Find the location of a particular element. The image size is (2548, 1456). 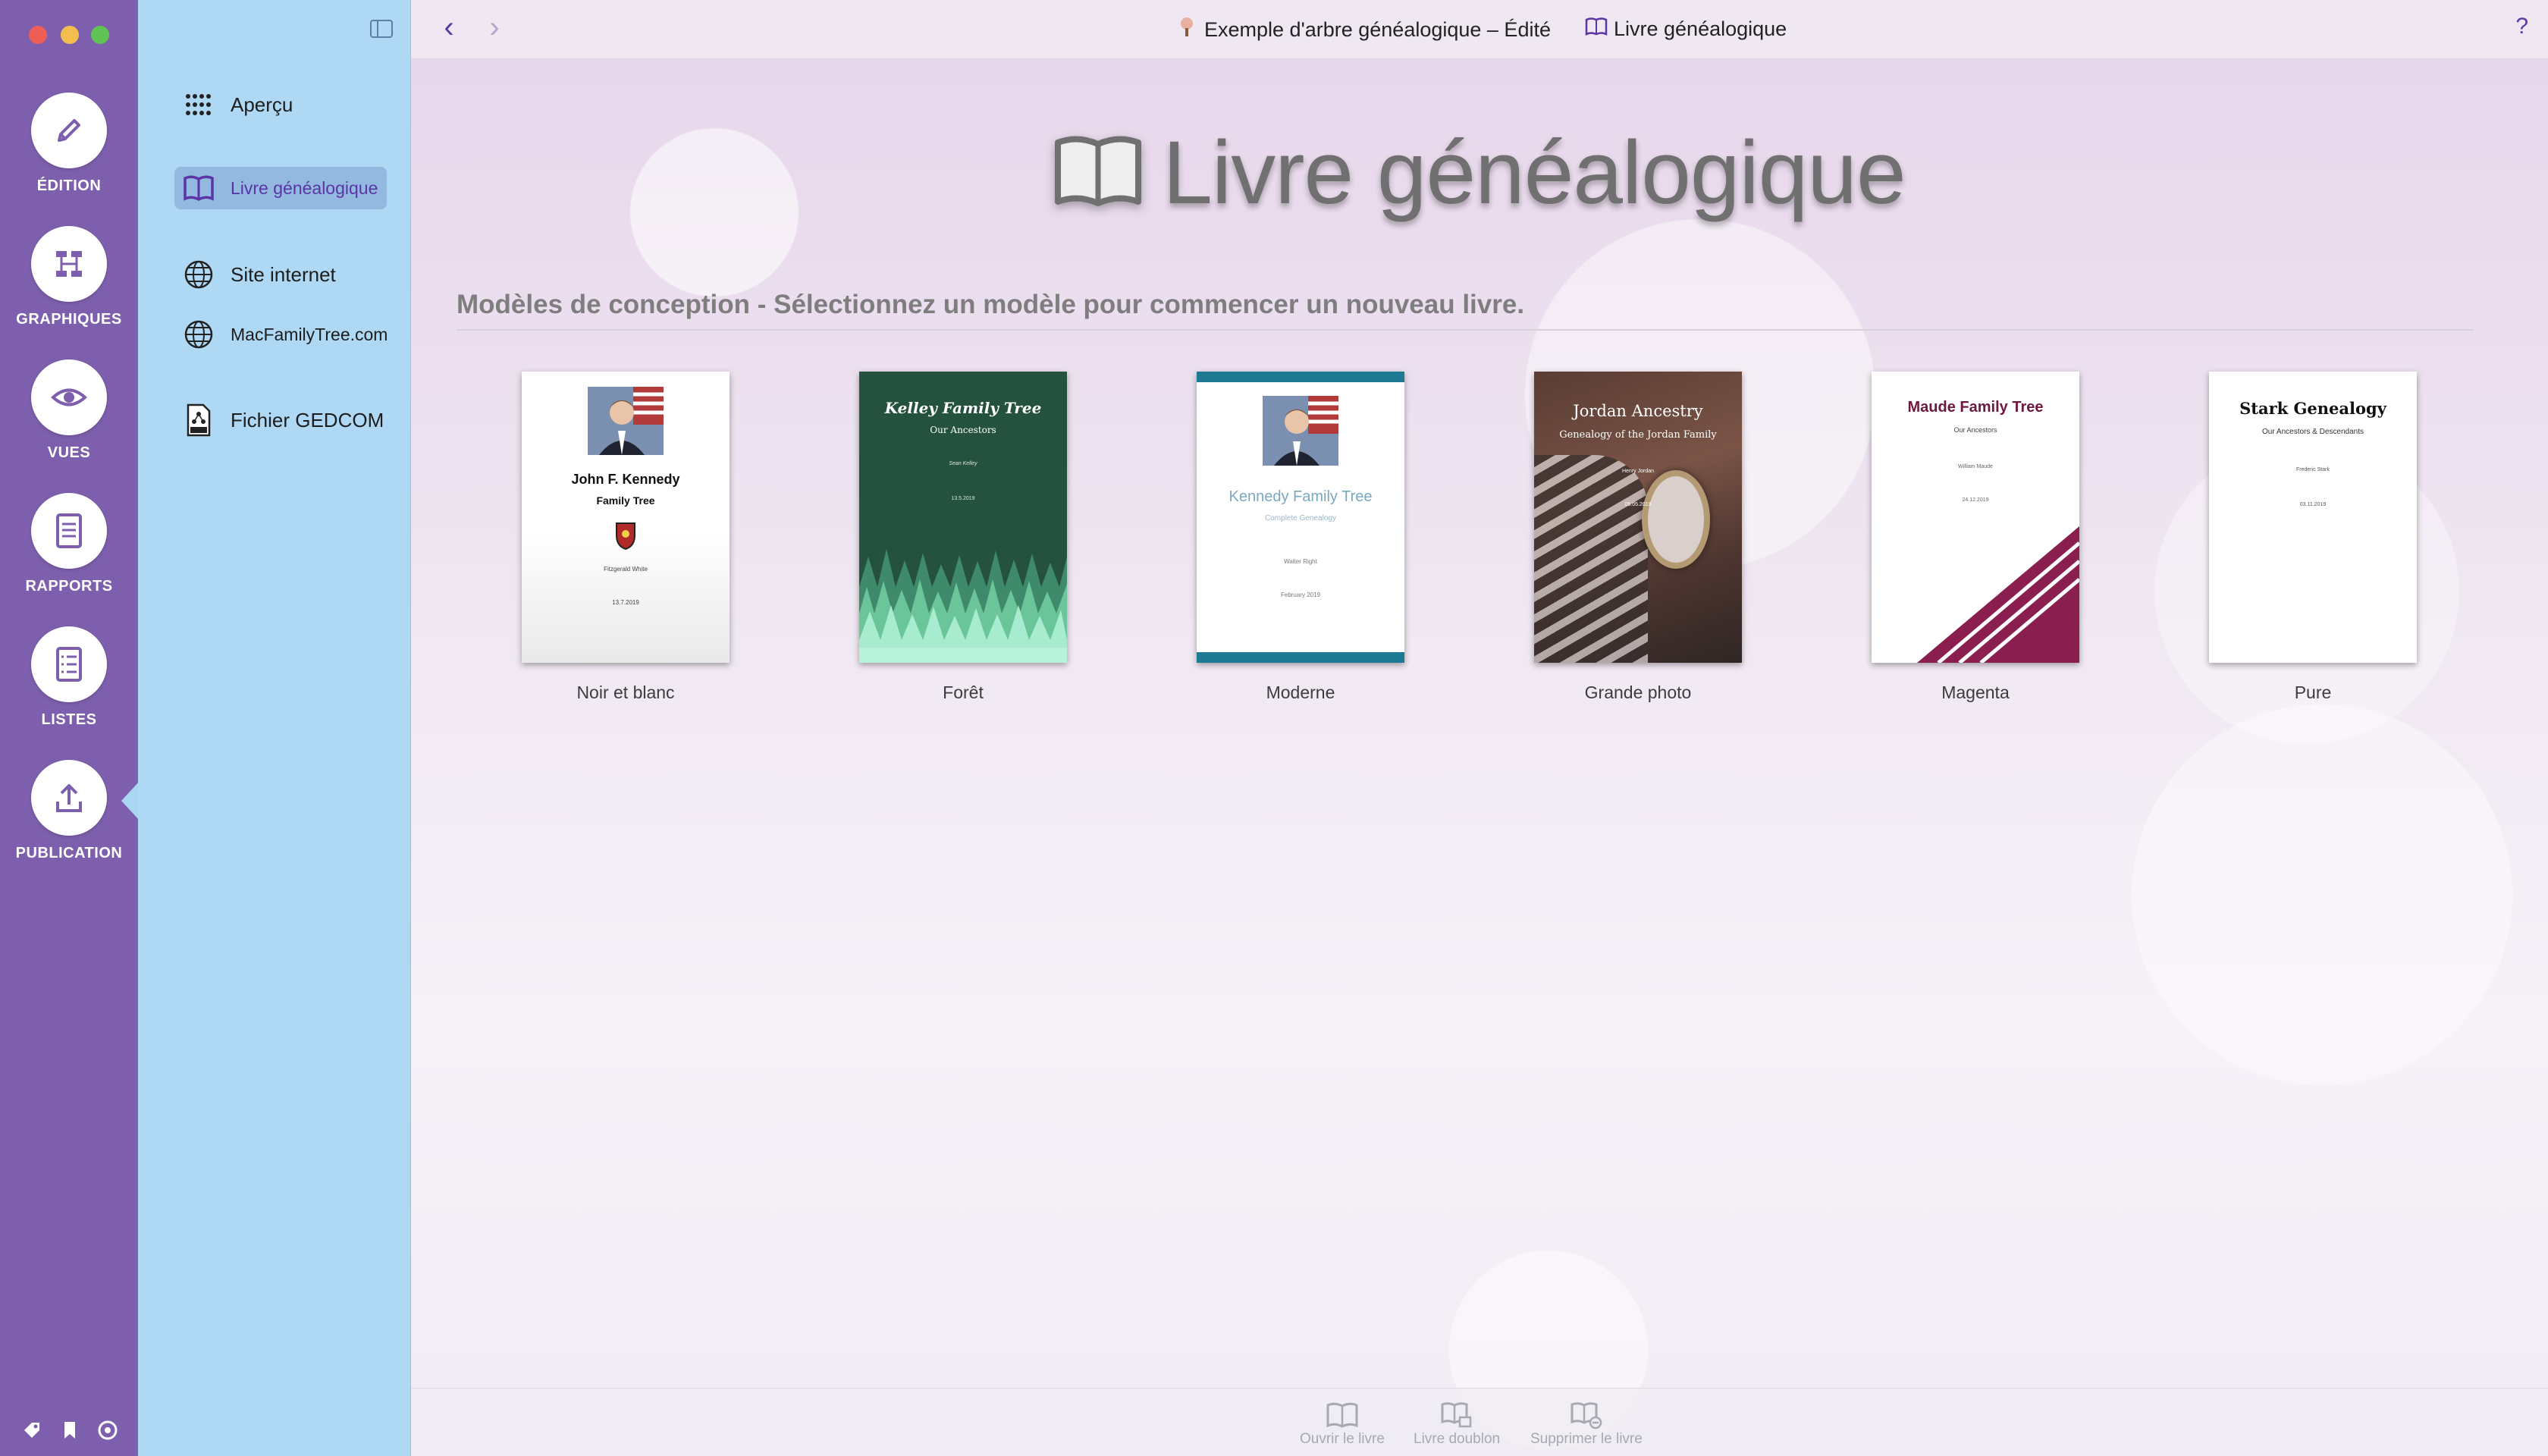

template-name: Pure is located at coordinates (2313, 692).